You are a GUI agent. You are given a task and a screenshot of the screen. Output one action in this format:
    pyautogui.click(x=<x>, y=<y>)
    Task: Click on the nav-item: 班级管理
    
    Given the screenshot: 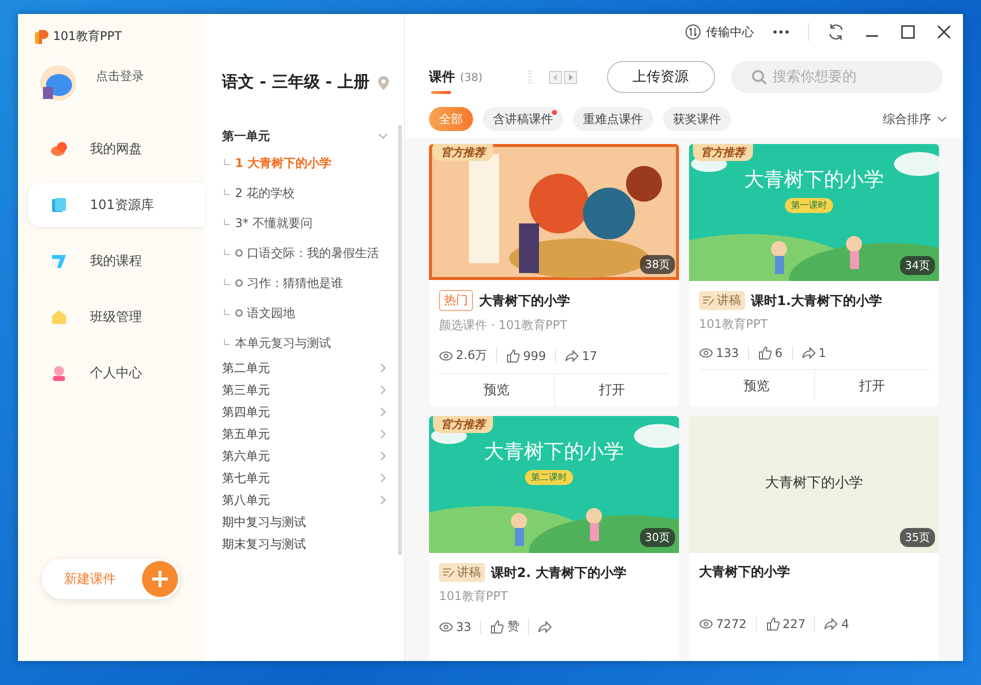 What is the action you would take?
    pyautogui.click(x=116, y=317)
    